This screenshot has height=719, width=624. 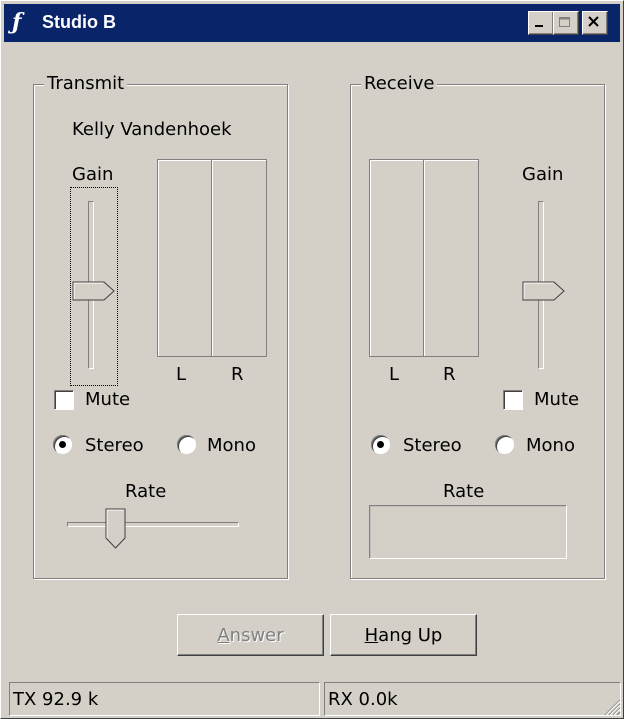 I want to click on maximize-button, so click(x=566, y=23).